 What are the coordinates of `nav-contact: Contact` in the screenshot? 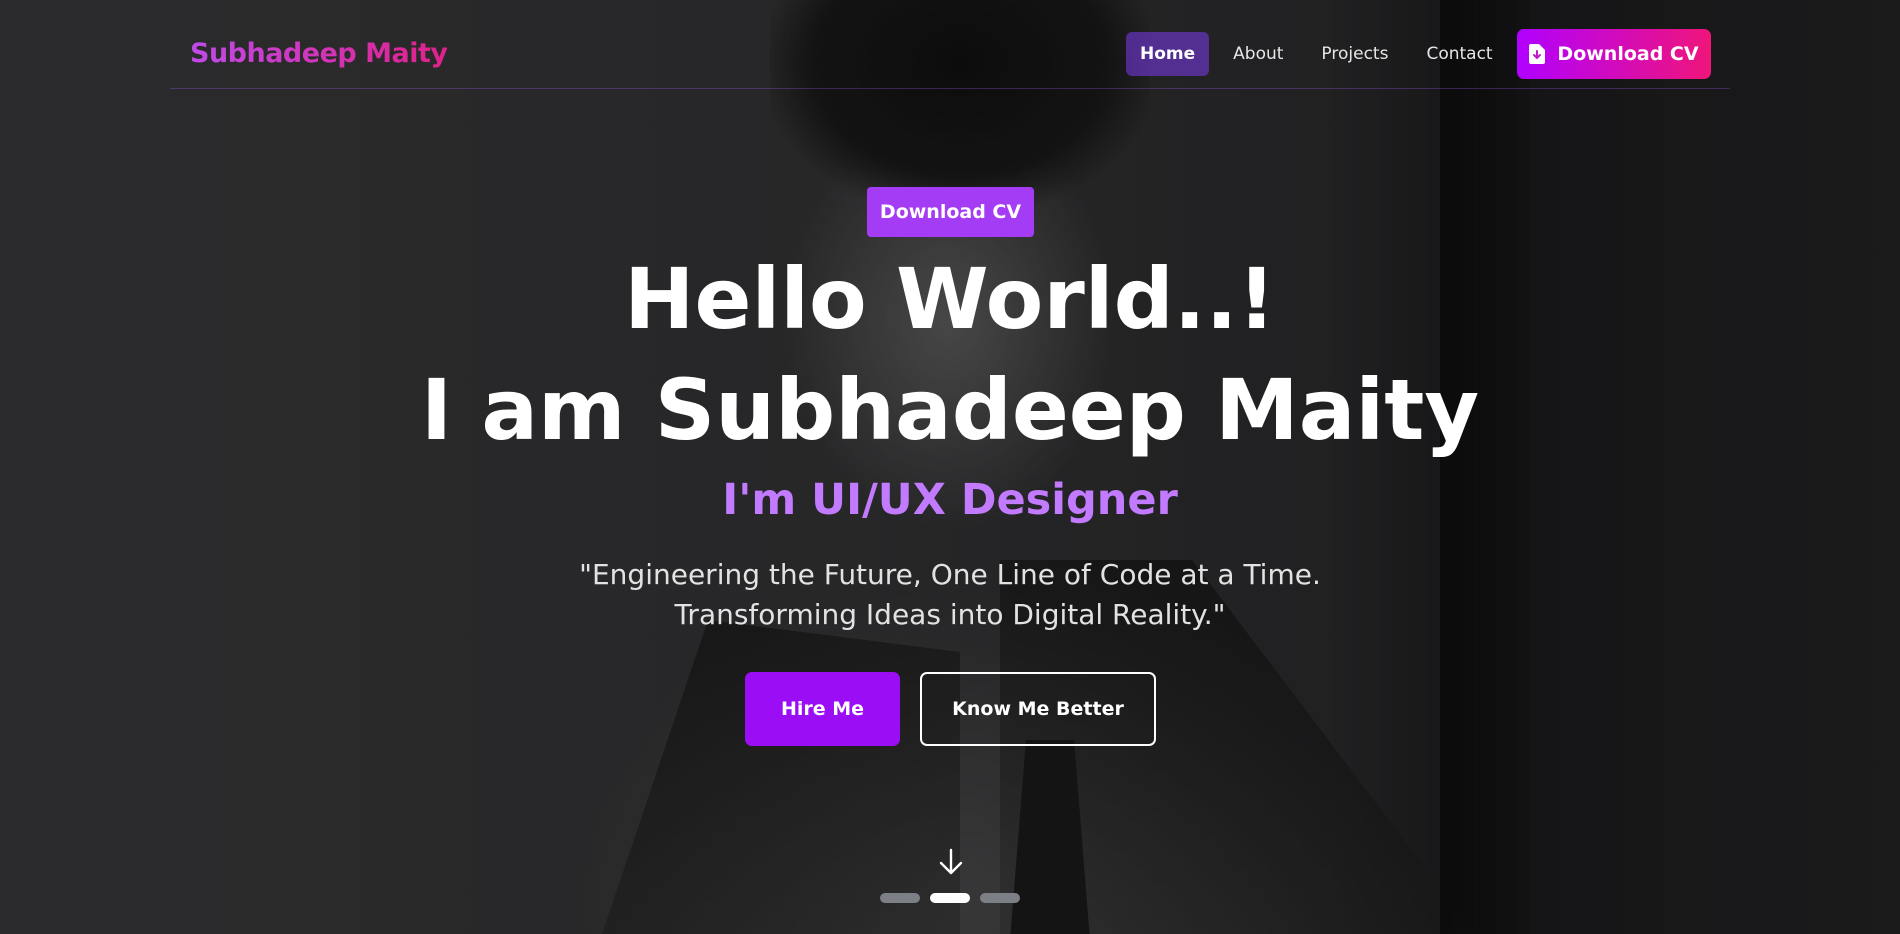 It's located at (1459, 54).